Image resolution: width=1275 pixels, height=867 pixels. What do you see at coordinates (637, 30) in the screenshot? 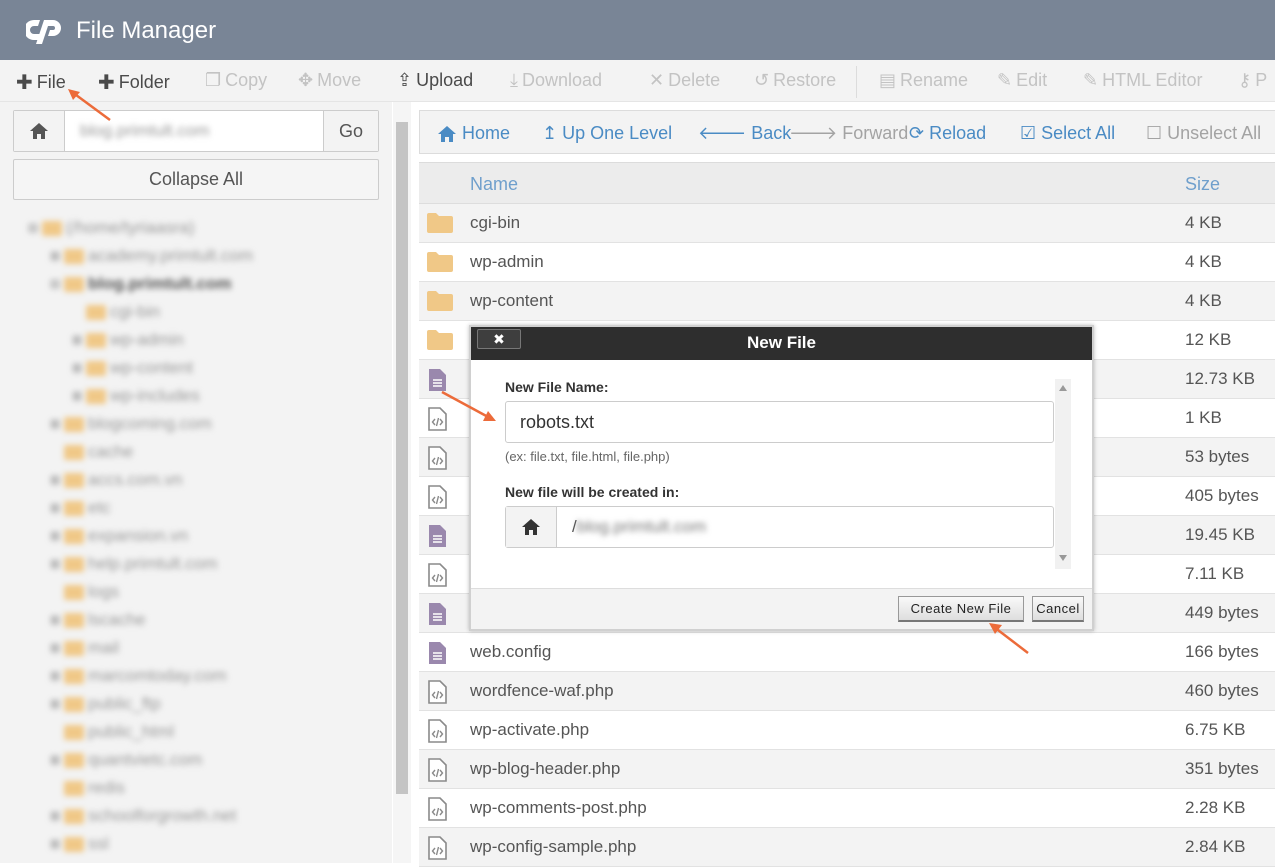
I see `app-header: File Manager` at bounding box center [637, 30].